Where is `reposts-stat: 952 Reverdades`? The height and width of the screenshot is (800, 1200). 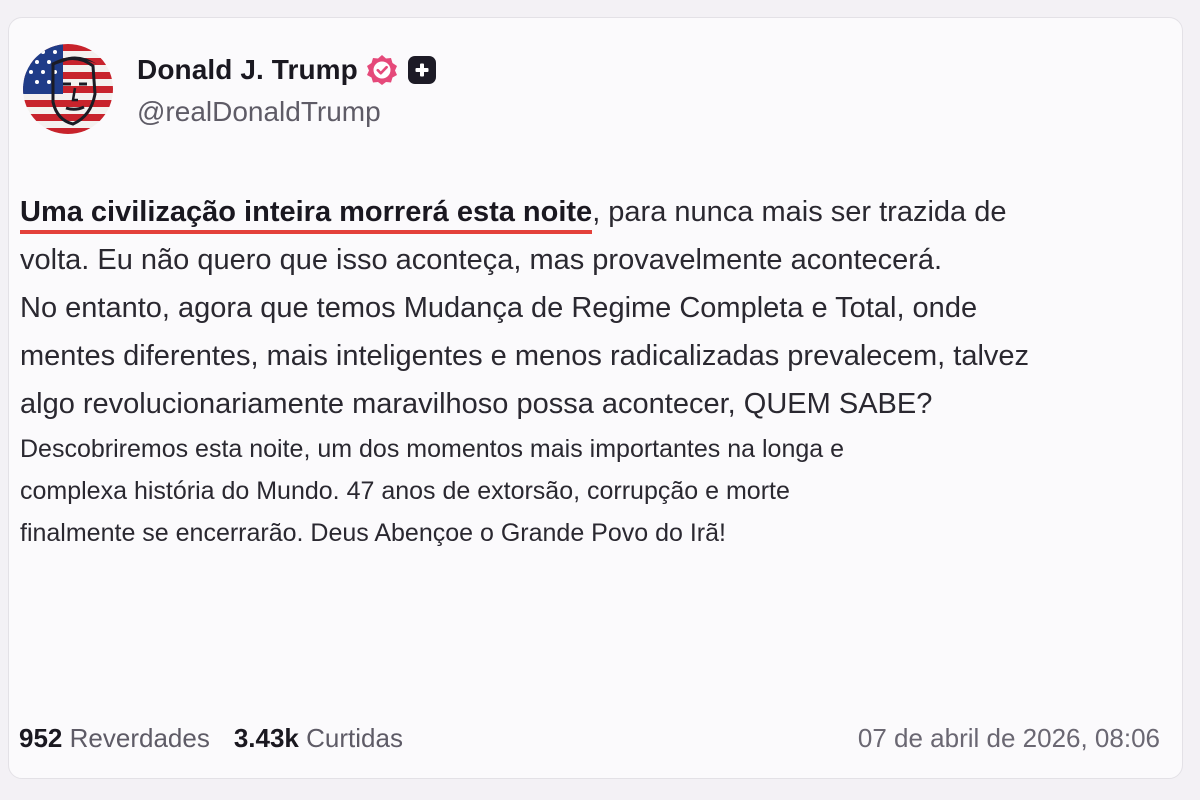 reposts-stat: 952 Reverdades is located at coordinates (114, 738).